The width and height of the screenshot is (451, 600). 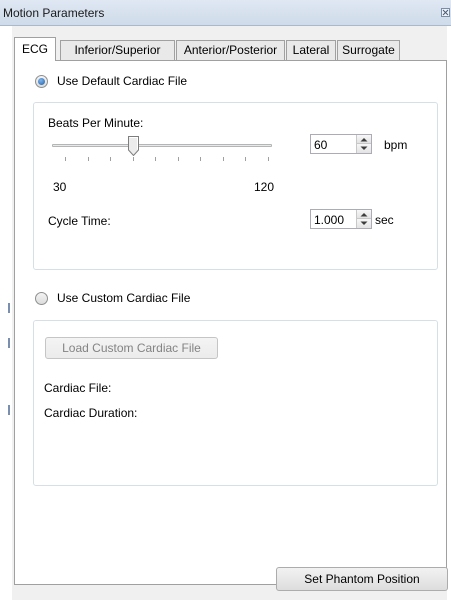 I want to click on close-button, so click(x=445, y=12).